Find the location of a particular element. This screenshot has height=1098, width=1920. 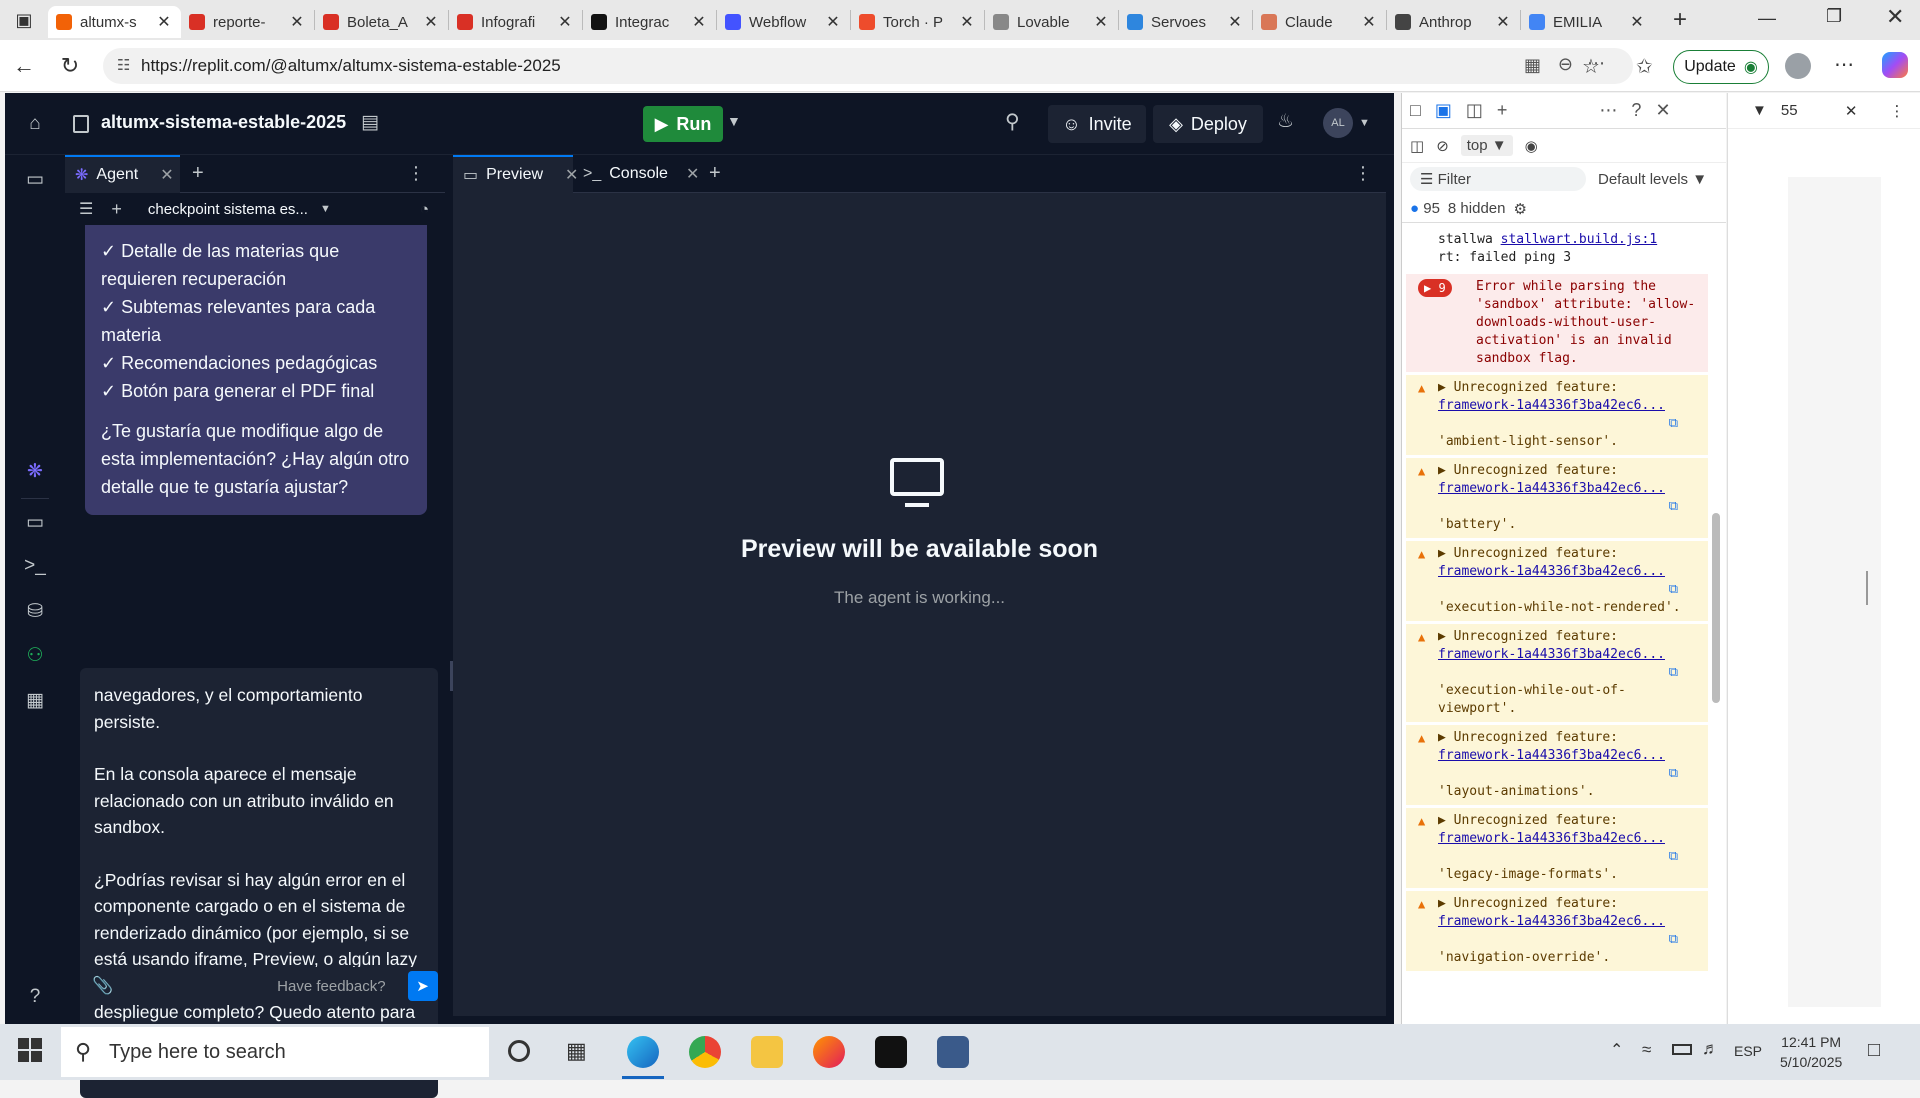

close-window-button: ✕ is located at coordinates (1895, 17).